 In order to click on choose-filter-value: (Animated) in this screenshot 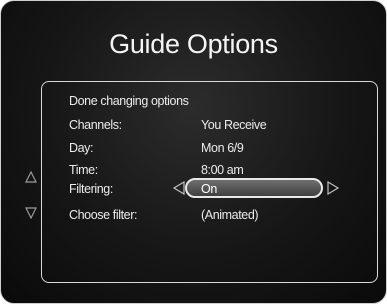, I will do `click(230, 215)`.